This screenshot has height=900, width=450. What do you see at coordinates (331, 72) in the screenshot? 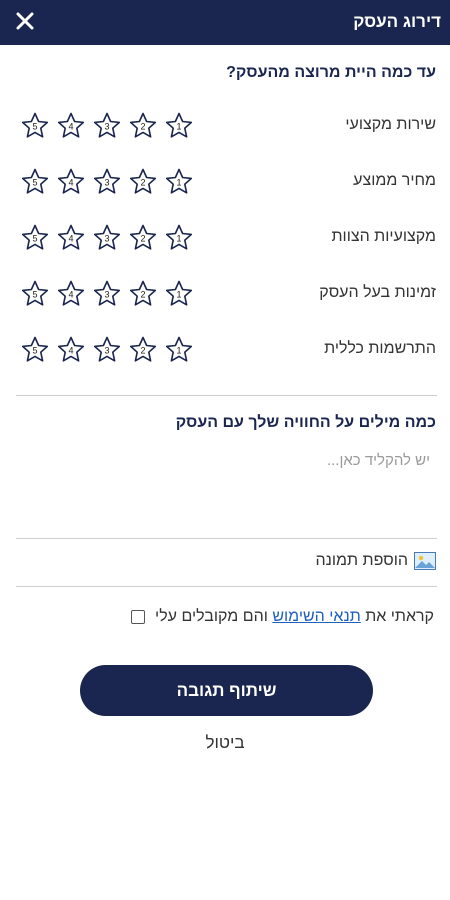
I see `satisfaction-question: עד כמה היית מרוצה מהעסק?` at bounding box center [331, 72].